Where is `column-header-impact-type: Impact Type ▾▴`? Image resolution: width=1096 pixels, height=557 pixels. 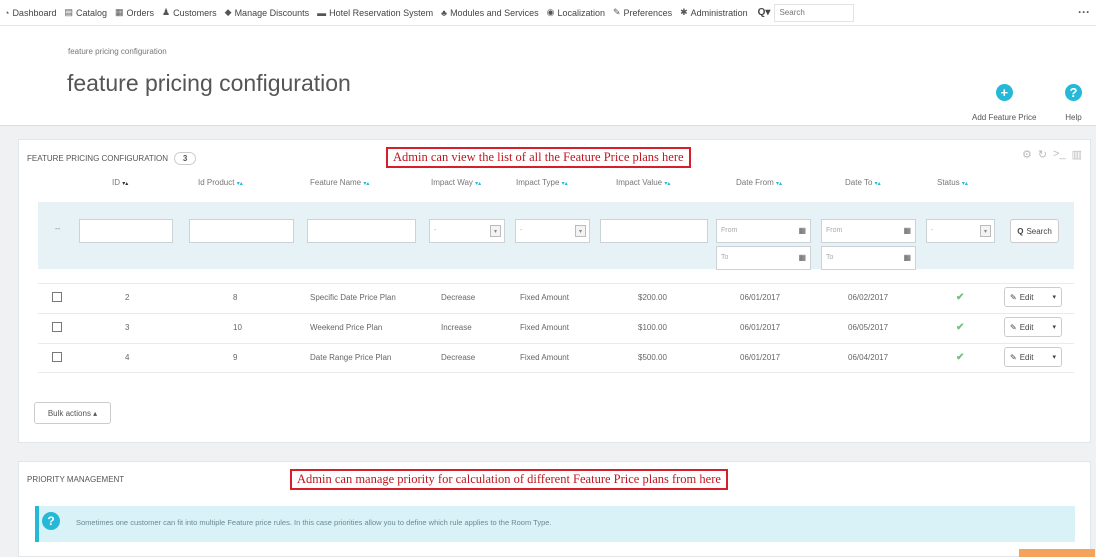 column-header-impact-type: Impact Type ▾▴ is located at coordinates (542, 182).